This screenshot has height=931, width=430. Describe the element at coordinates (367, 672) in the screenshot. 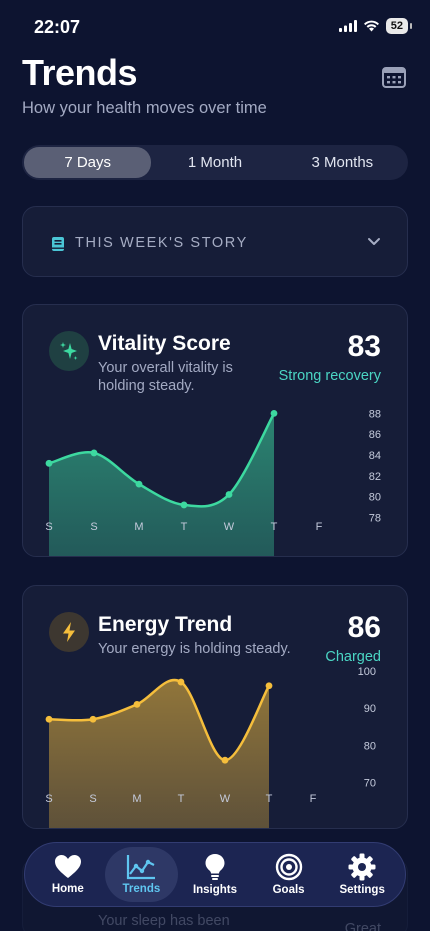

I see `energy-y-tick-0: 100` at that location.